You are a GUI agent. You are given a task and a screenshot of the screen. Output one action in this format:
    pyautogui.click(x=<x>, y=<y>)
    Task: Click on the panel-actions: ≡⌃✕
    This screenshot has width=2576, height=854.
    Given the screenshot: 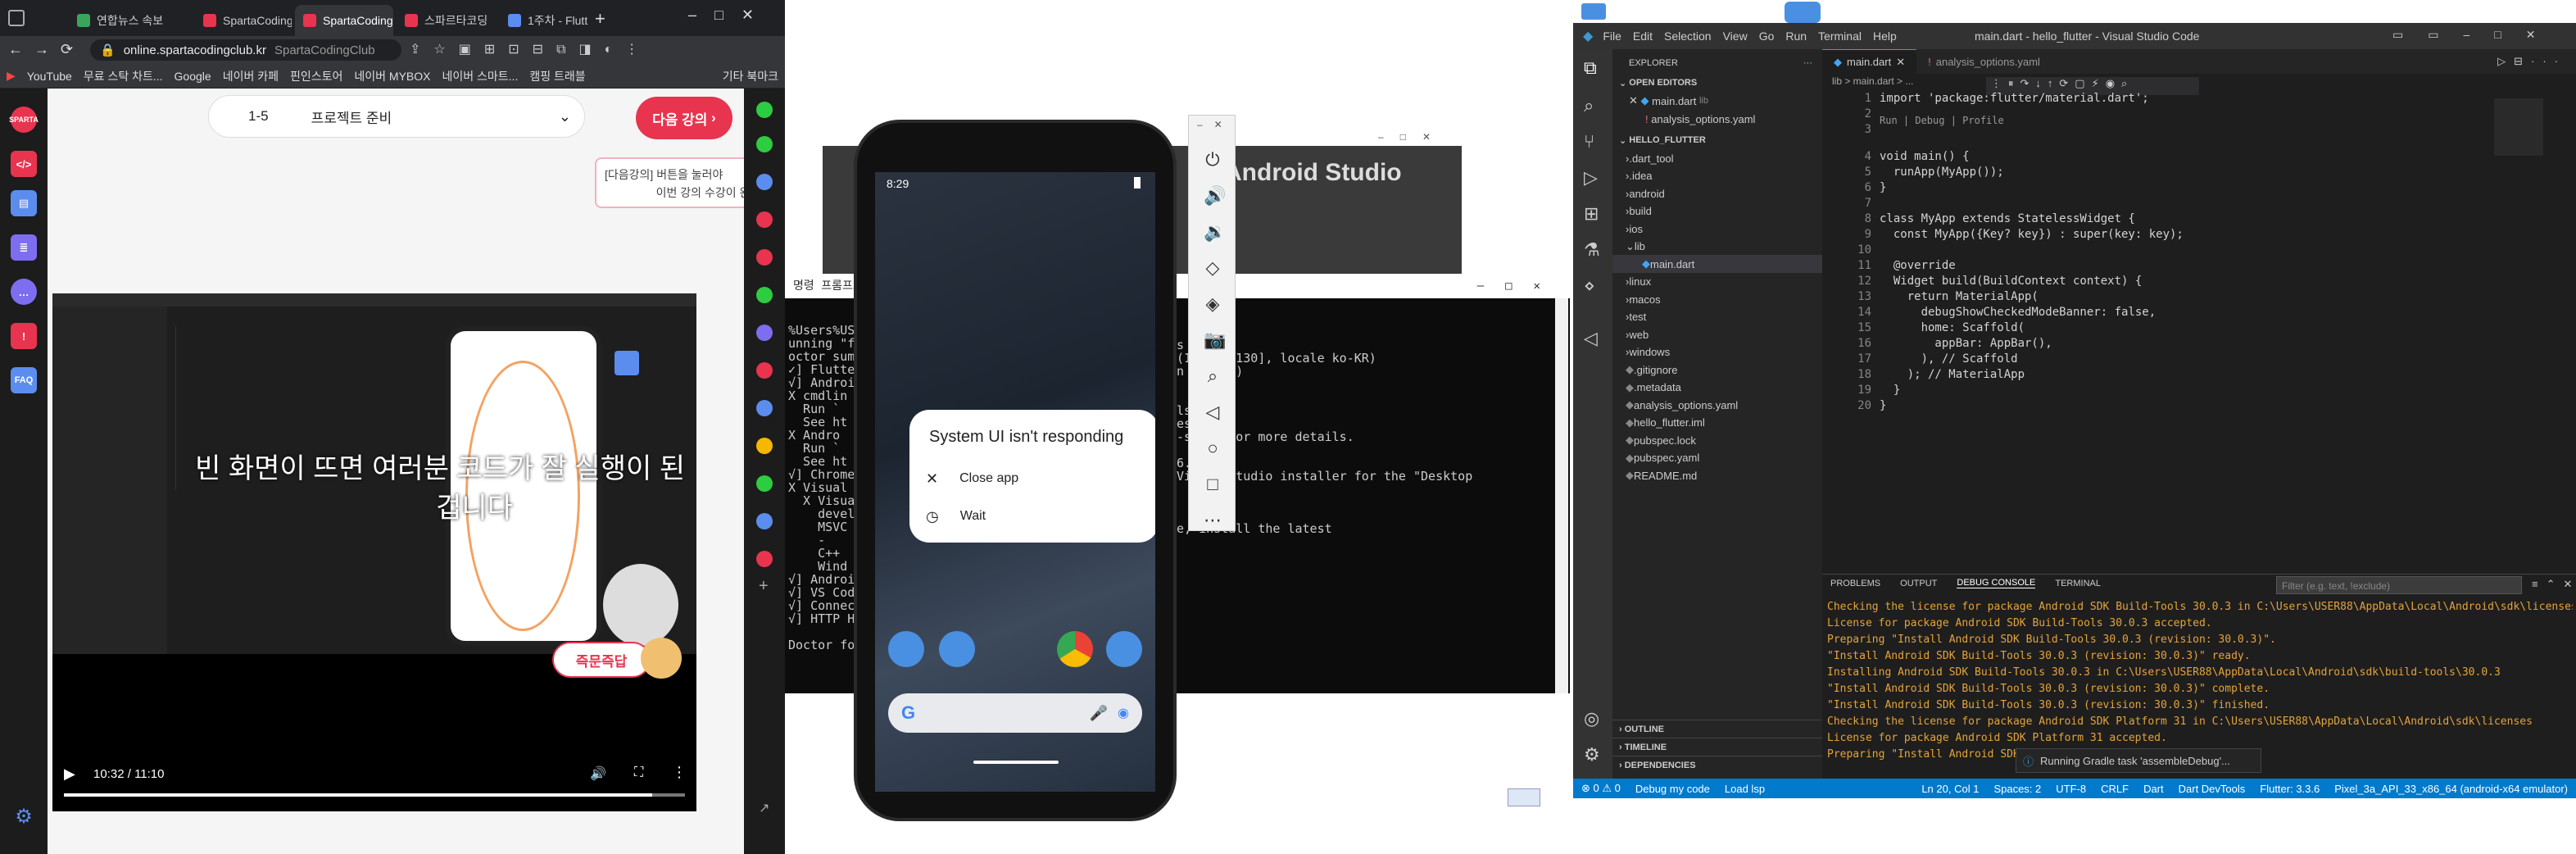 What is the action you would take?
    pyautogui.click(x=2554, y=584)
    